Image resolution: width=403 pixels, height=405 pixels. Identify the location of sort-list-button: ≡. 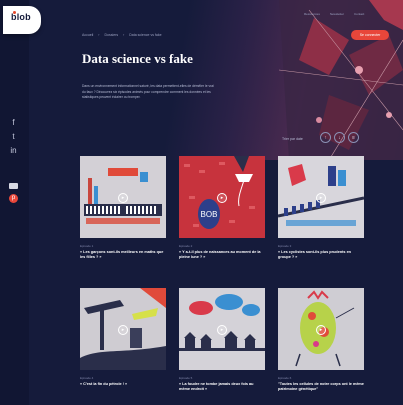
(353, 137).